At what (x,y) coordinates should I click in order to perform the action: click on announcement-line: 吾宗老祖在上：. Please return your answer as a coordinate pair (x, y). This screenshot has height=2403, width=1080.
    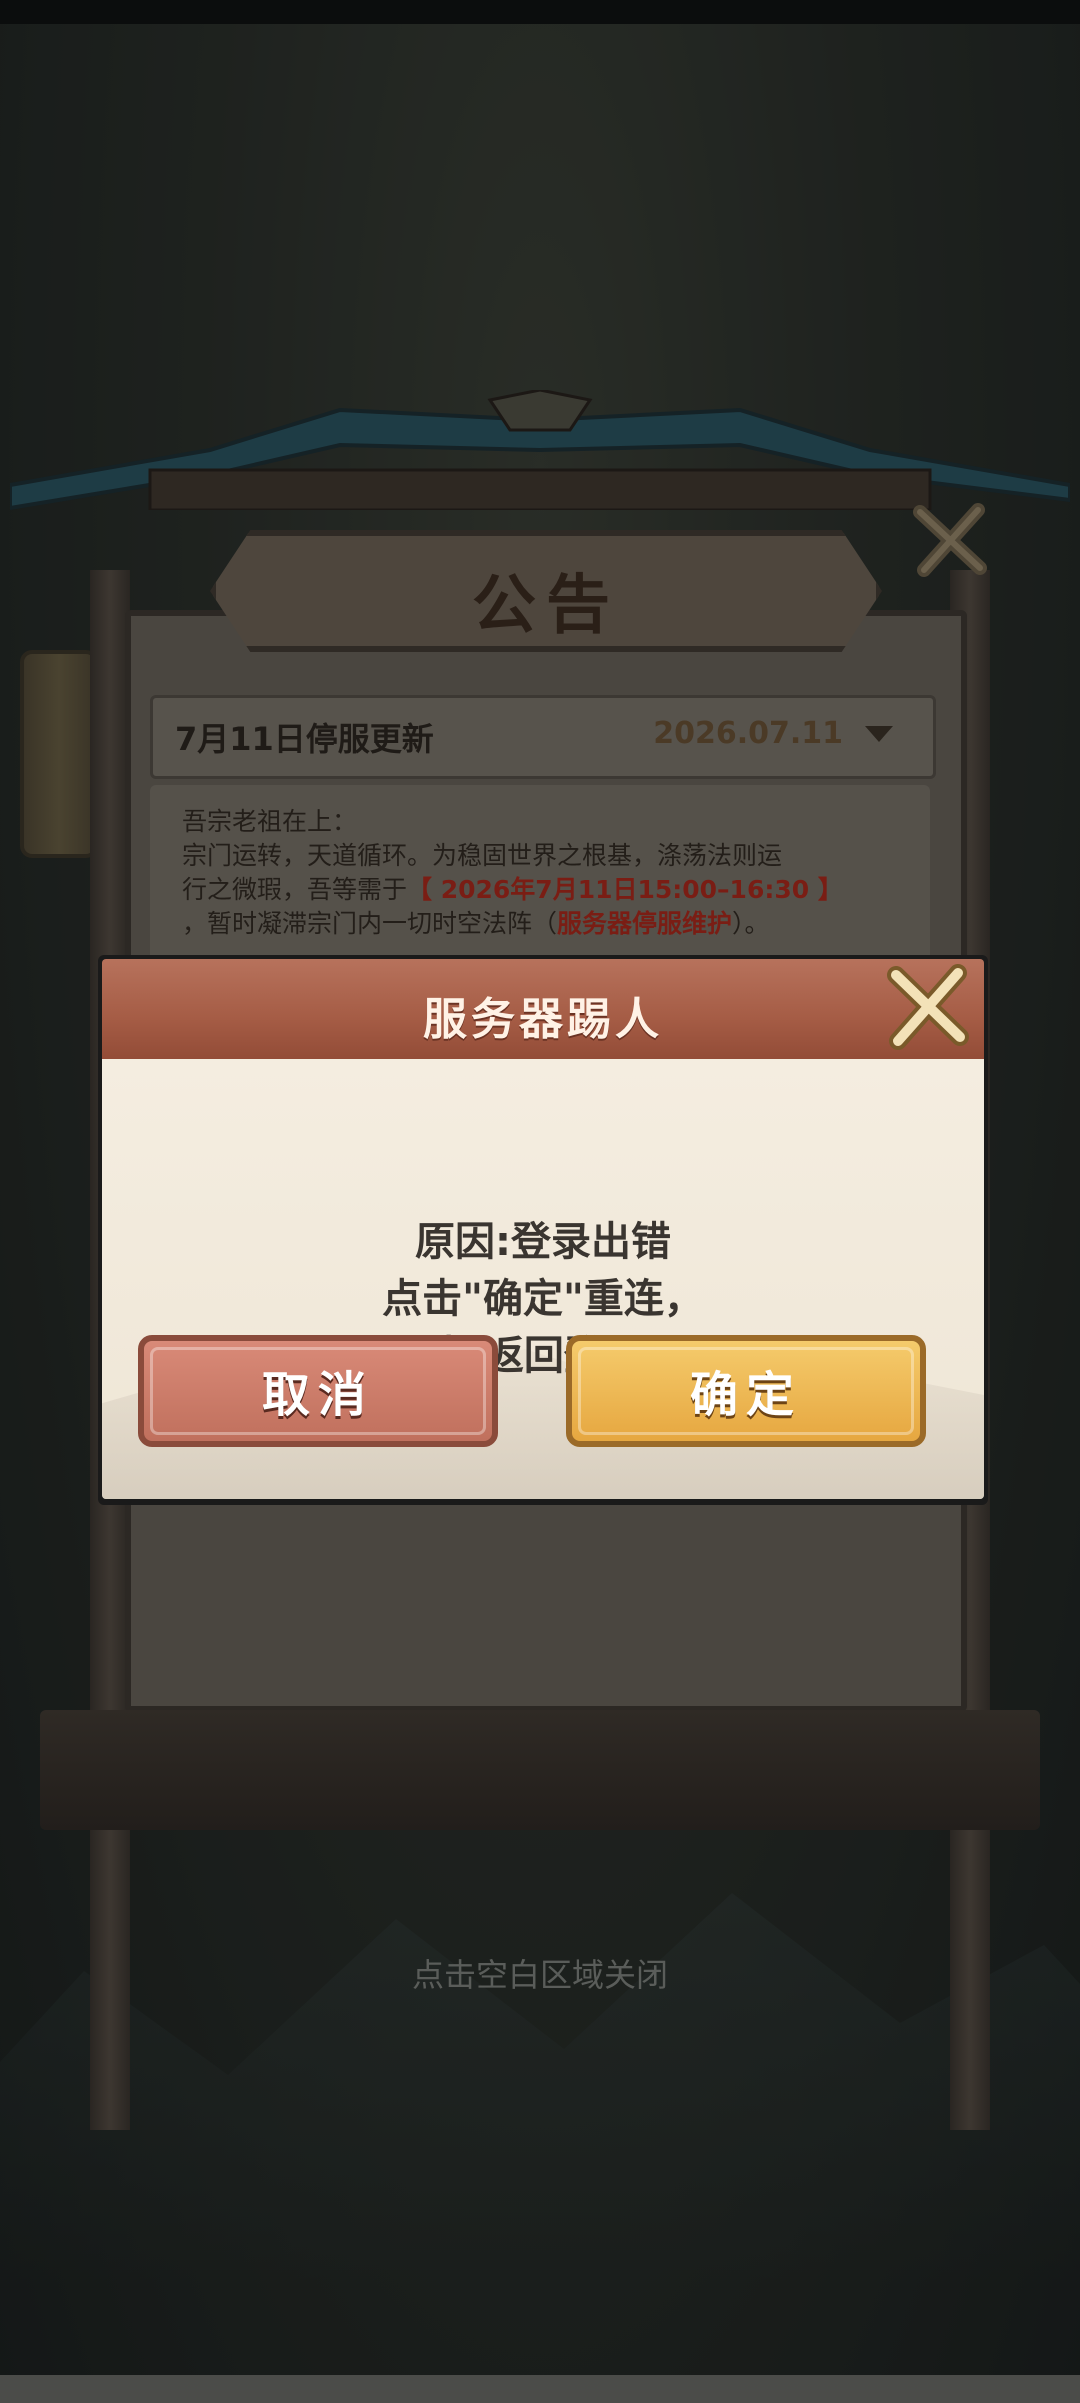
    Looking at the image, I should click on (270, 821).